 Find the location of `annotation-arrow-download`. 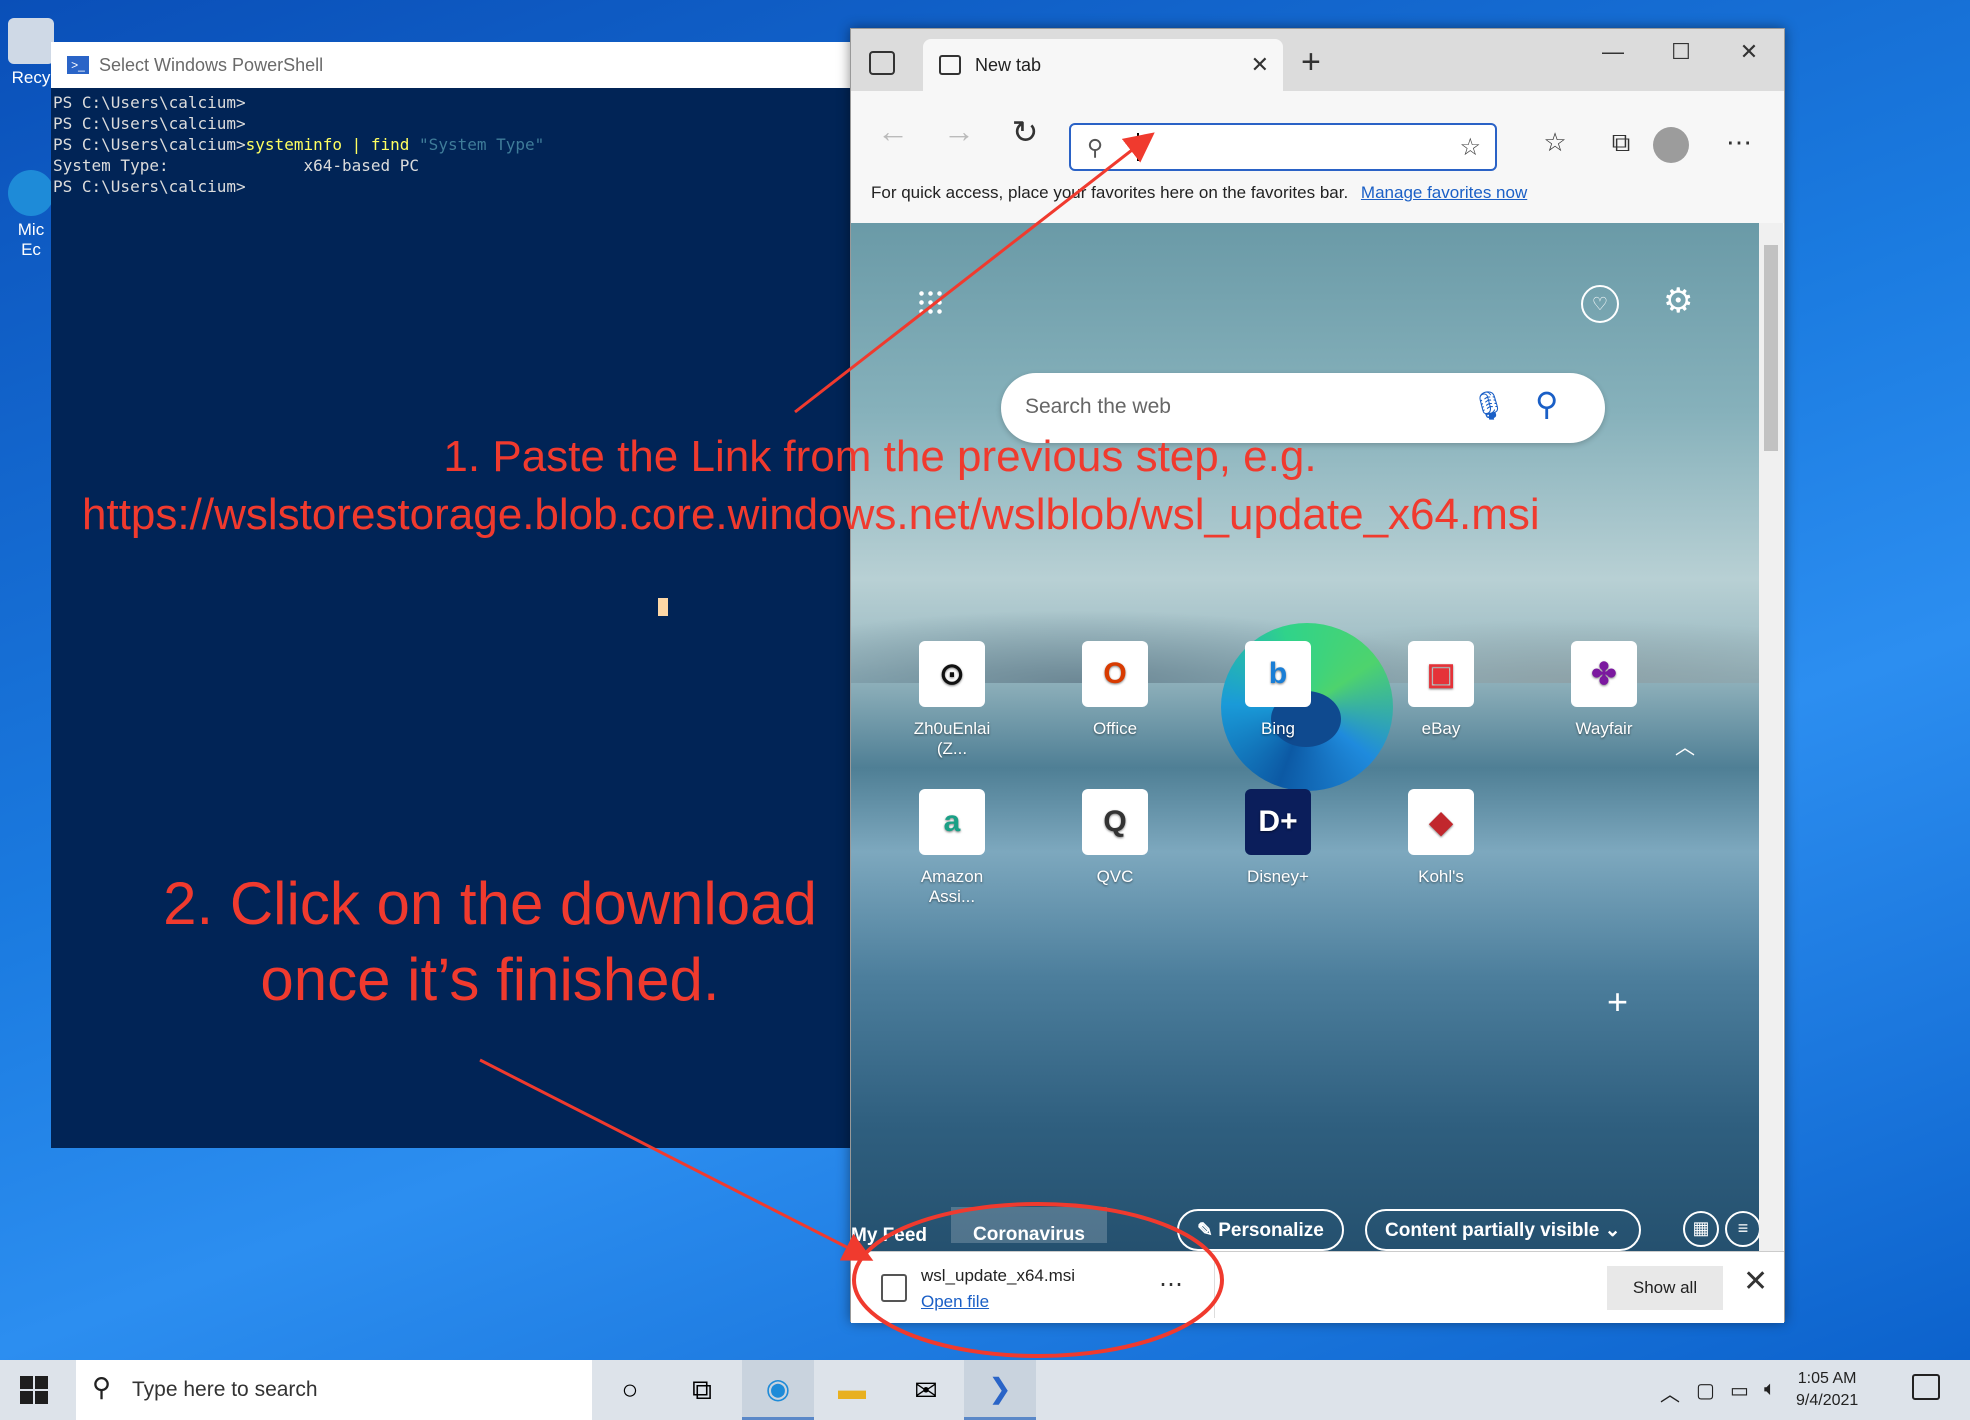

annotation-arrow-download is located at coordinates (676, 1159).